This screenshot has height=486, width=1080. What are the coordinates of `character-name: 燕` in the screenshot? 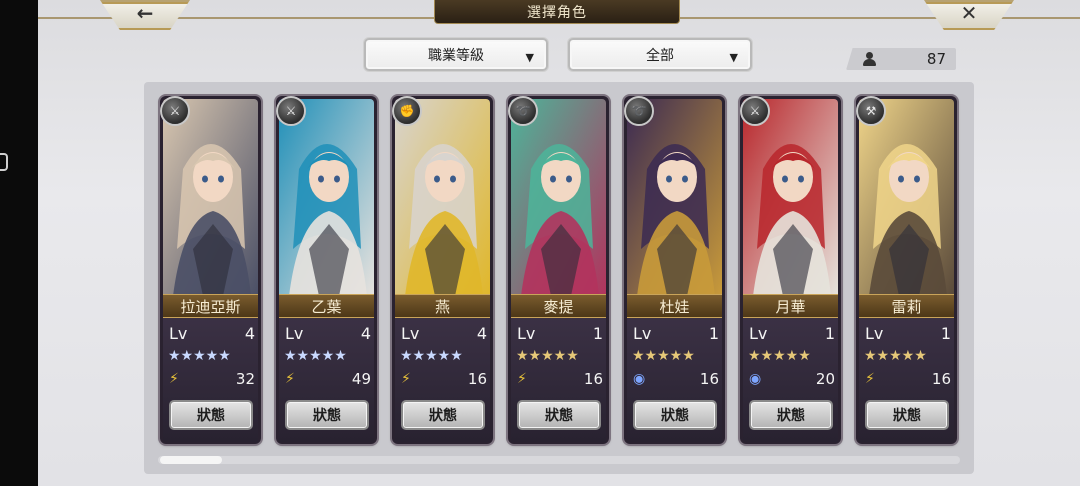 It's located at (442, 306).